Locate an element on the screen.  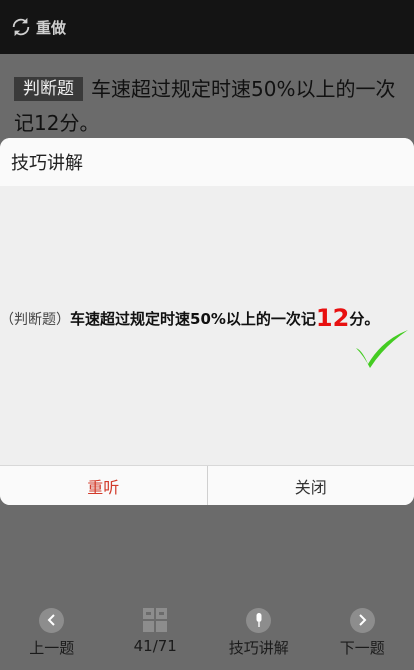
top-bar: 重做 is located at coordinates (207, 27).